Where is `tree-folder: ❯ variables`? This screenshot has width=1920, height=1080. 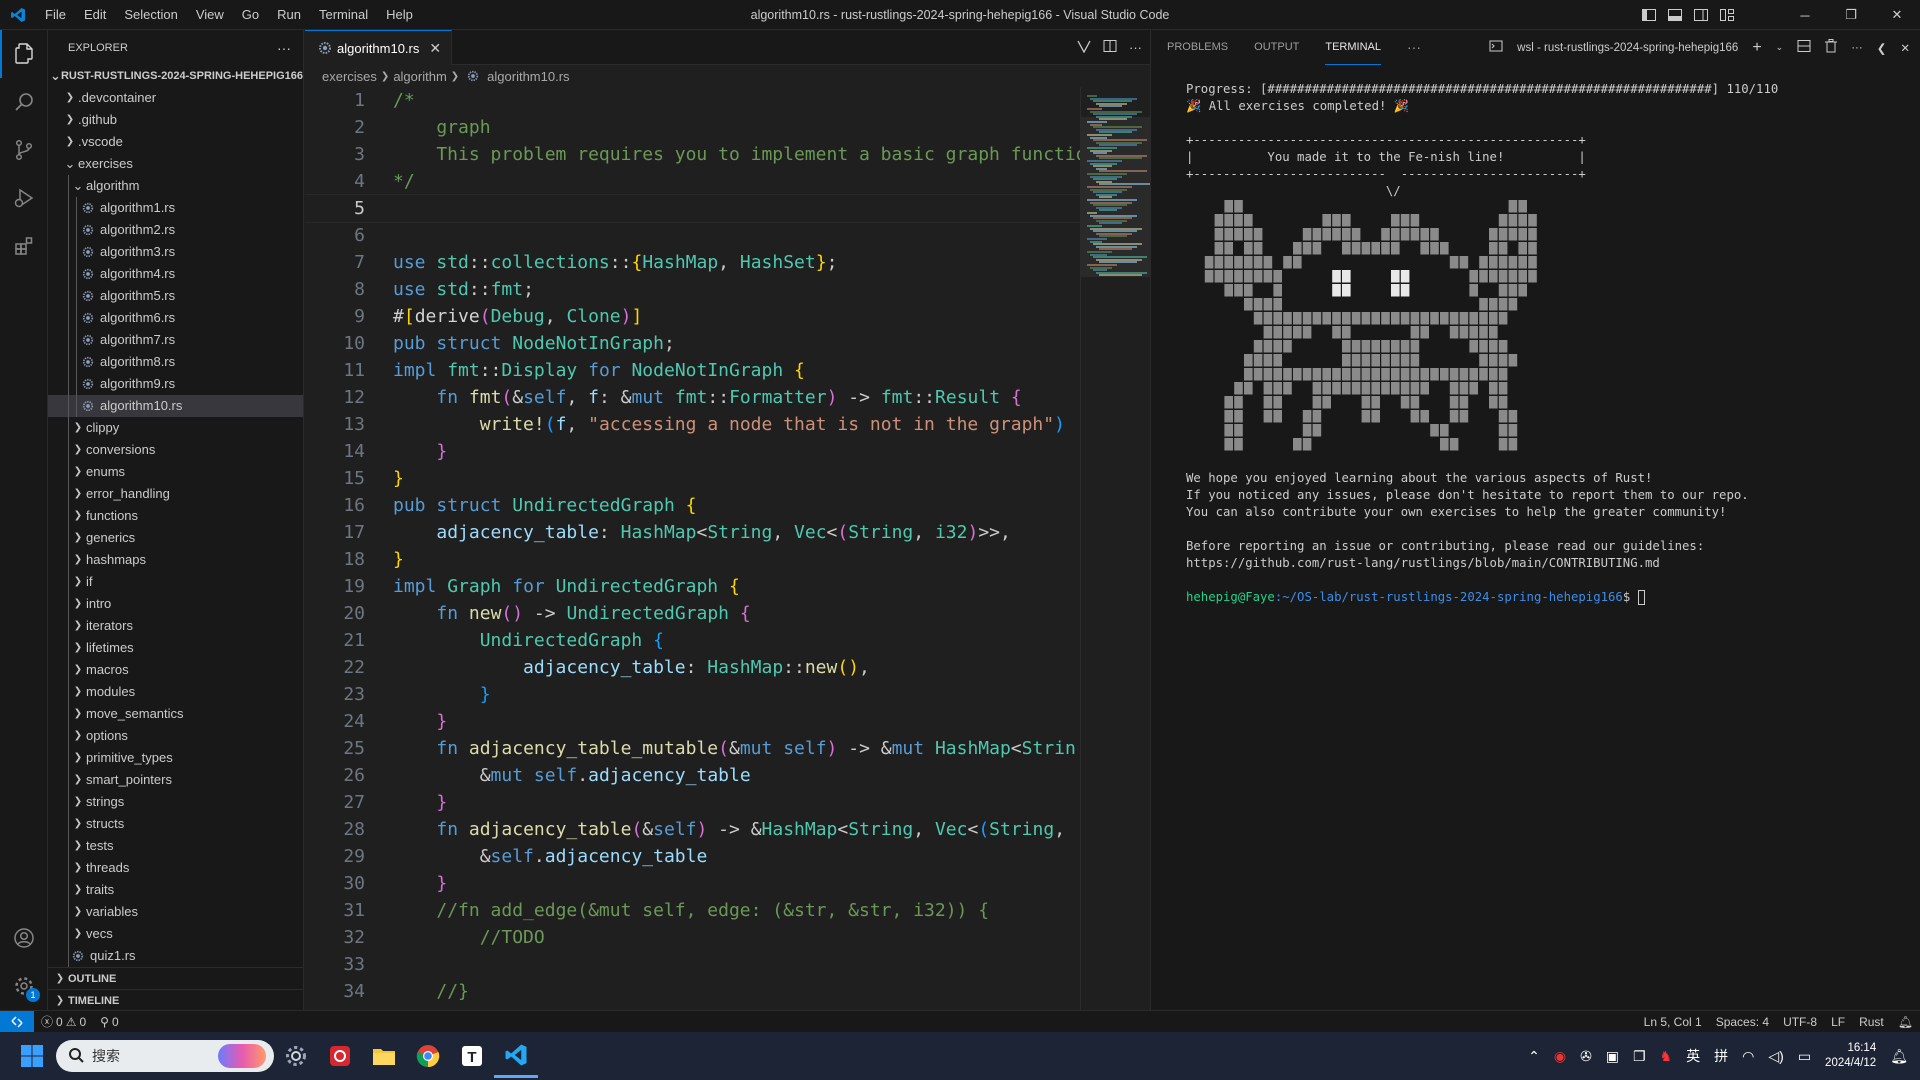 tree-folder: ❯ variables is located at coordinates (175, 912).